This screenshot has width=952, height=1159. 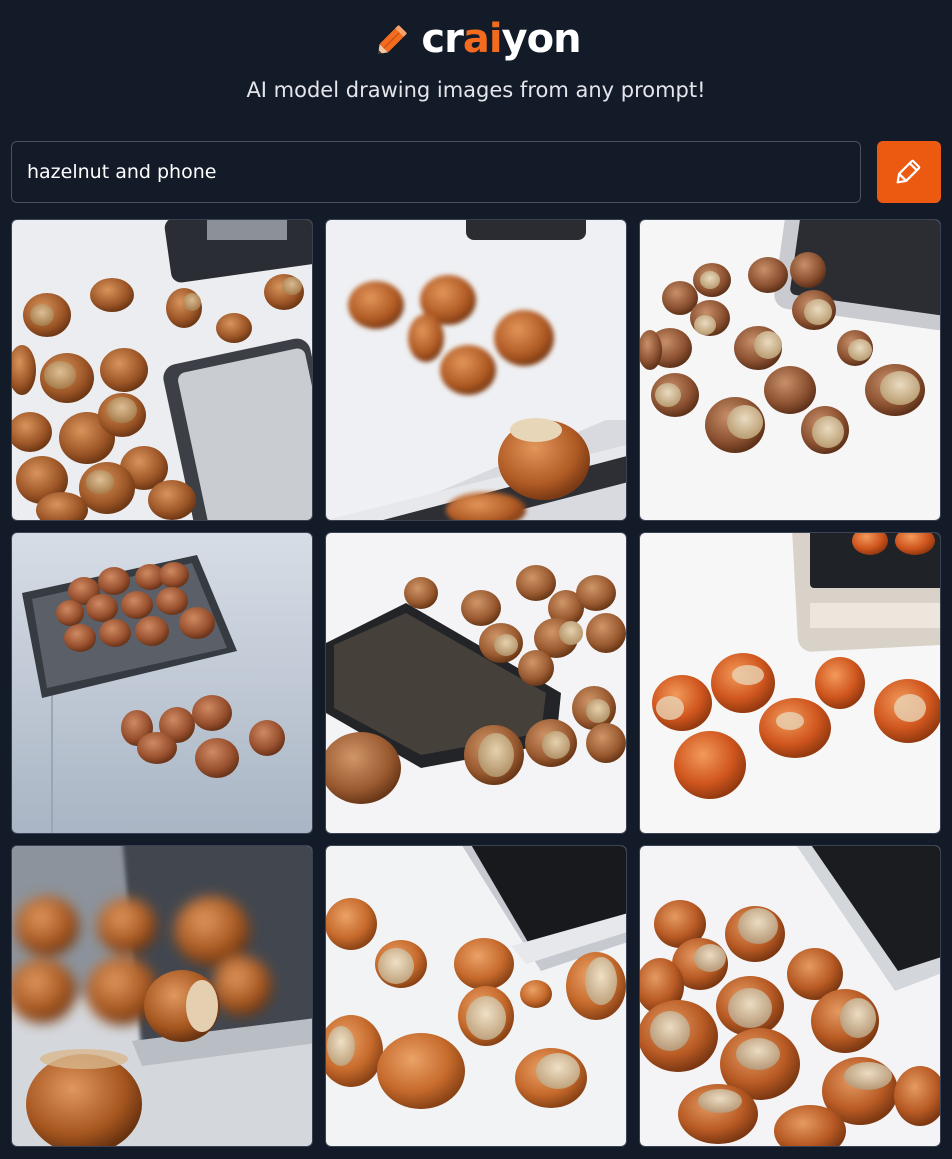 What do you see at coordinates (436, 172) in the screenshot?
I see `prompt-input` at bounding box center [436, 172].